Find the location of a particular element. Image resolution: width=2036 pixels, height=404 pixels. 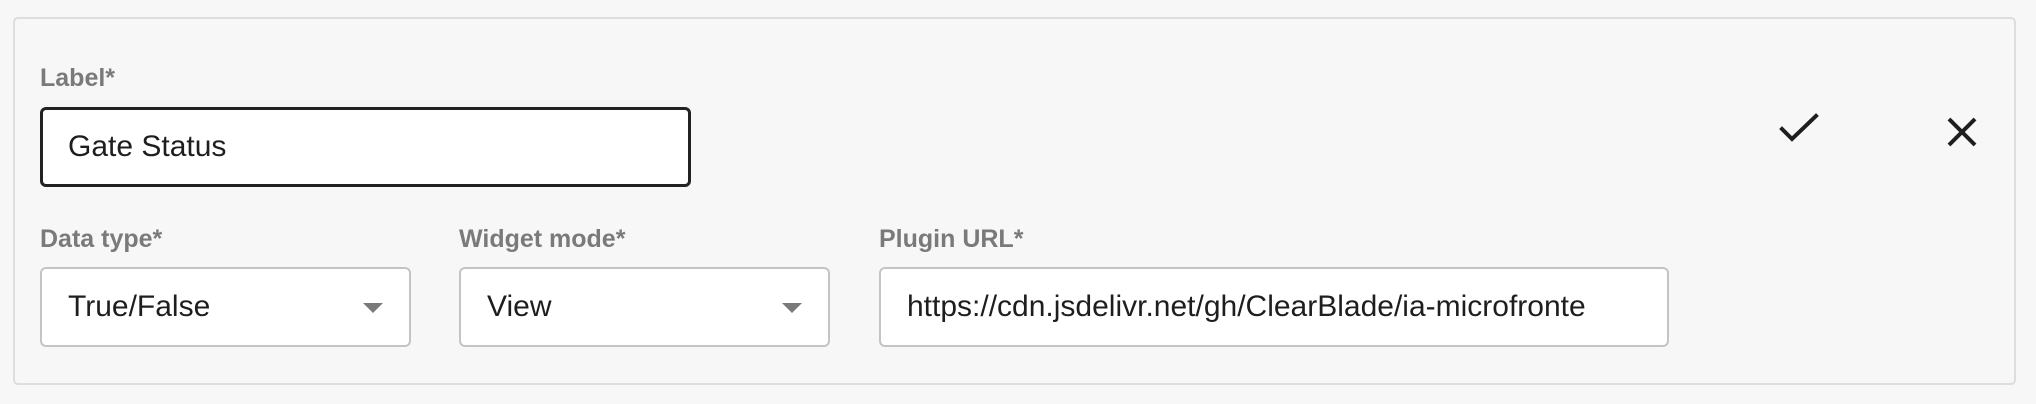

cancel-button is located at coordinates (1962, 132).